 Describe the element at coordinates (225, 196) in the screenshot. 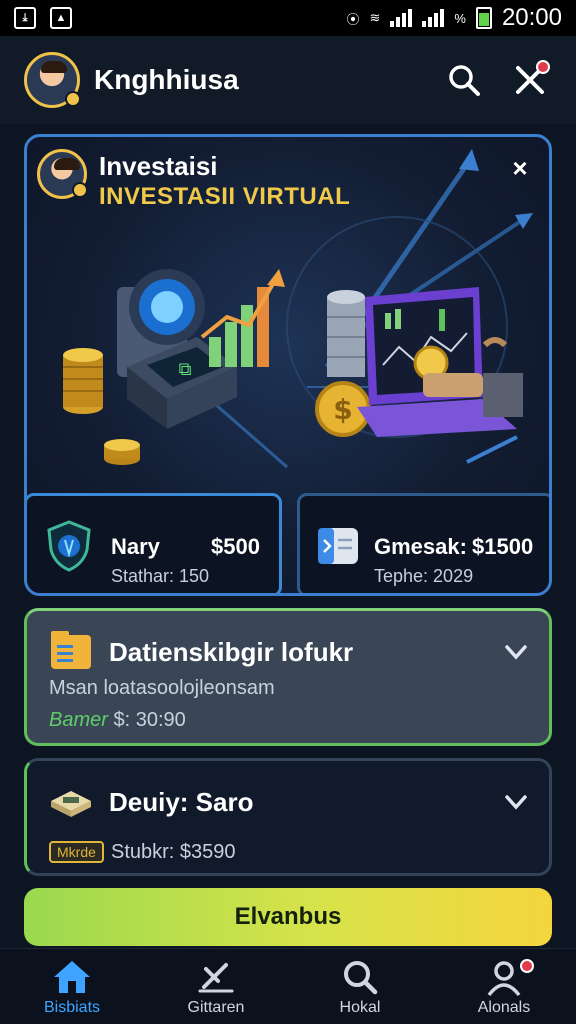

I see `hero-subtitle: INVESTASII VIRTUAL` at that location.